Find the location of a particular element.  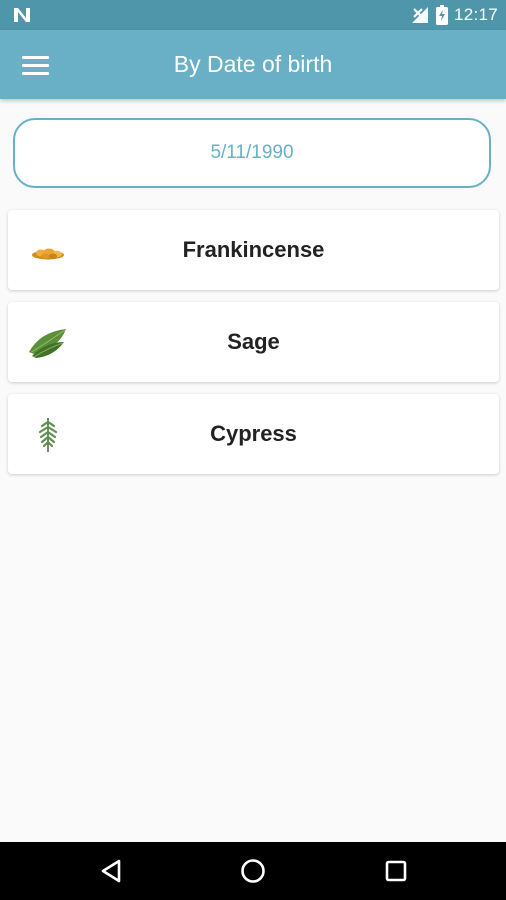

page-title: By Date of birth is located at coordinates (253, 64).